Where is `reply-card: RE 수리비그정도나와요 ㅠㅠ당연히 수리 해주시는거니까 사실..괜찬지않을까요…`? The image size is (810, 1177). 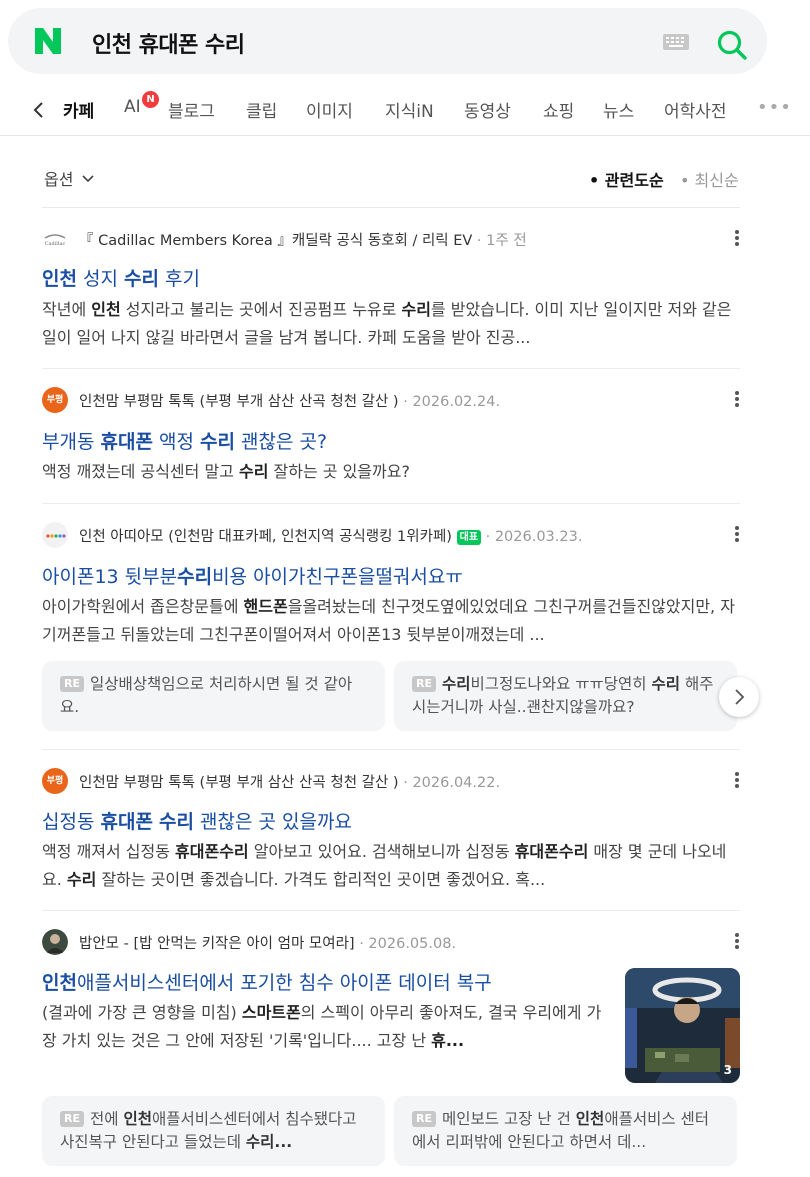
reply-card: RE 수리비그정도나와요 ㅠㅠ당연히 수리 해주시는거니까 사실..괜찬지않을까요… is located at coordinates (565, 696).